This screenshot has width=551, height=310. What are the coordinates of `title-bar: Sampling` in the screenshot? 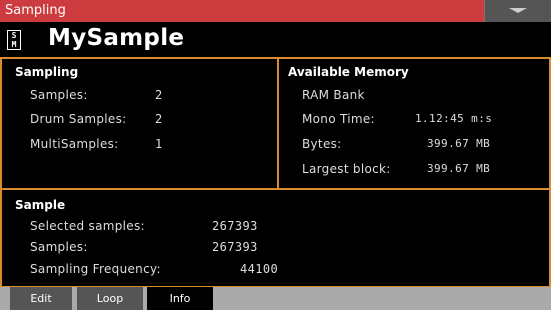 It's located at (275, 11).